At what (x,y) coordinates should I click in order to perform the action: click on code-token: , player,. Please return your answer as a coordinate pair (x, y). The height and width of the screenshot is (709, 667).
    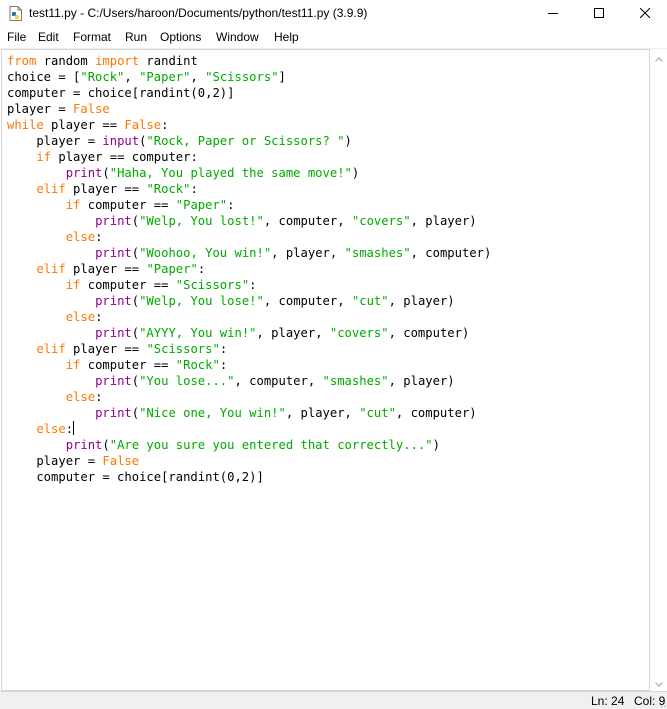
    Looking at the image, I should click on (308, 253).